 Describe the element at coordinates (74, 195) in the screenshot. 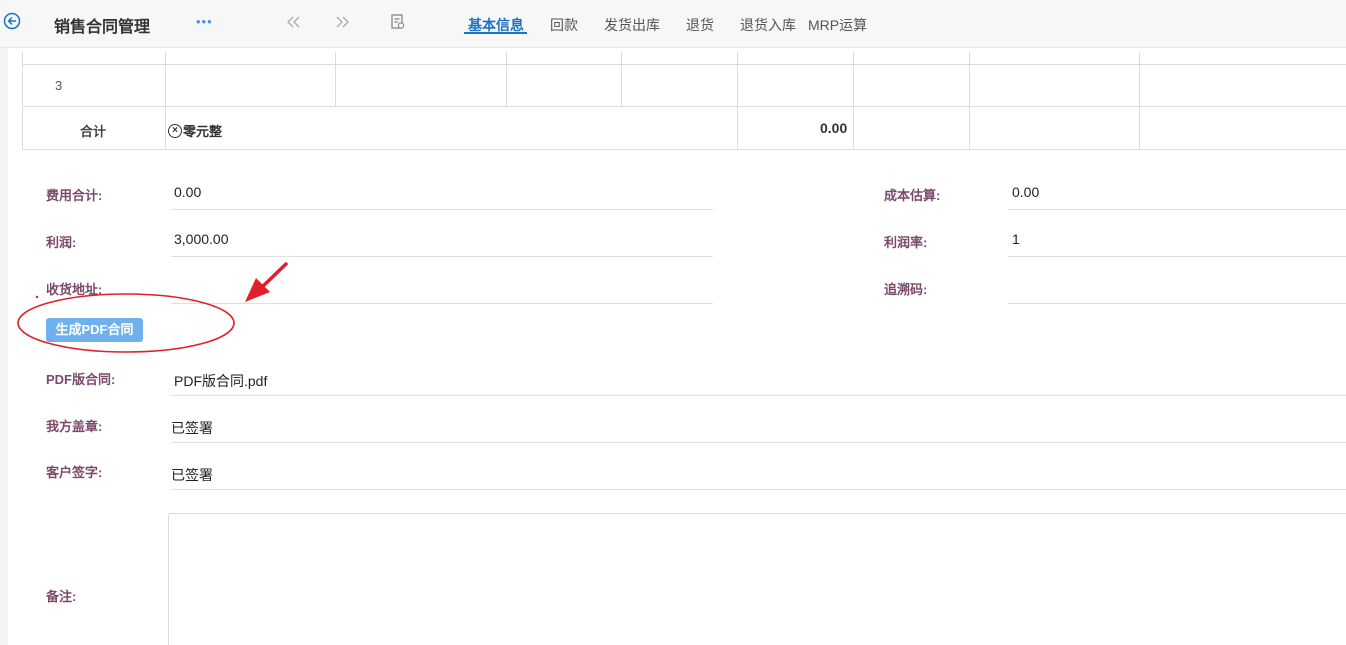

I see `fee-total-label: 费用合计:` at that location.